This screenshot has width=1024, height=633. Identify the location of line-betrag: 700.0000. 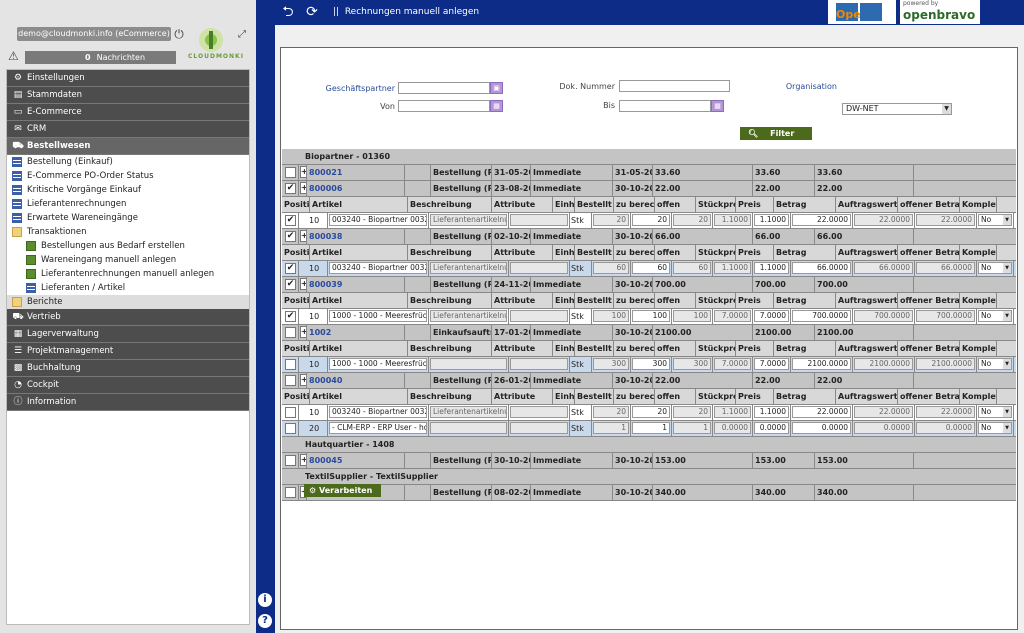
(822, 316).